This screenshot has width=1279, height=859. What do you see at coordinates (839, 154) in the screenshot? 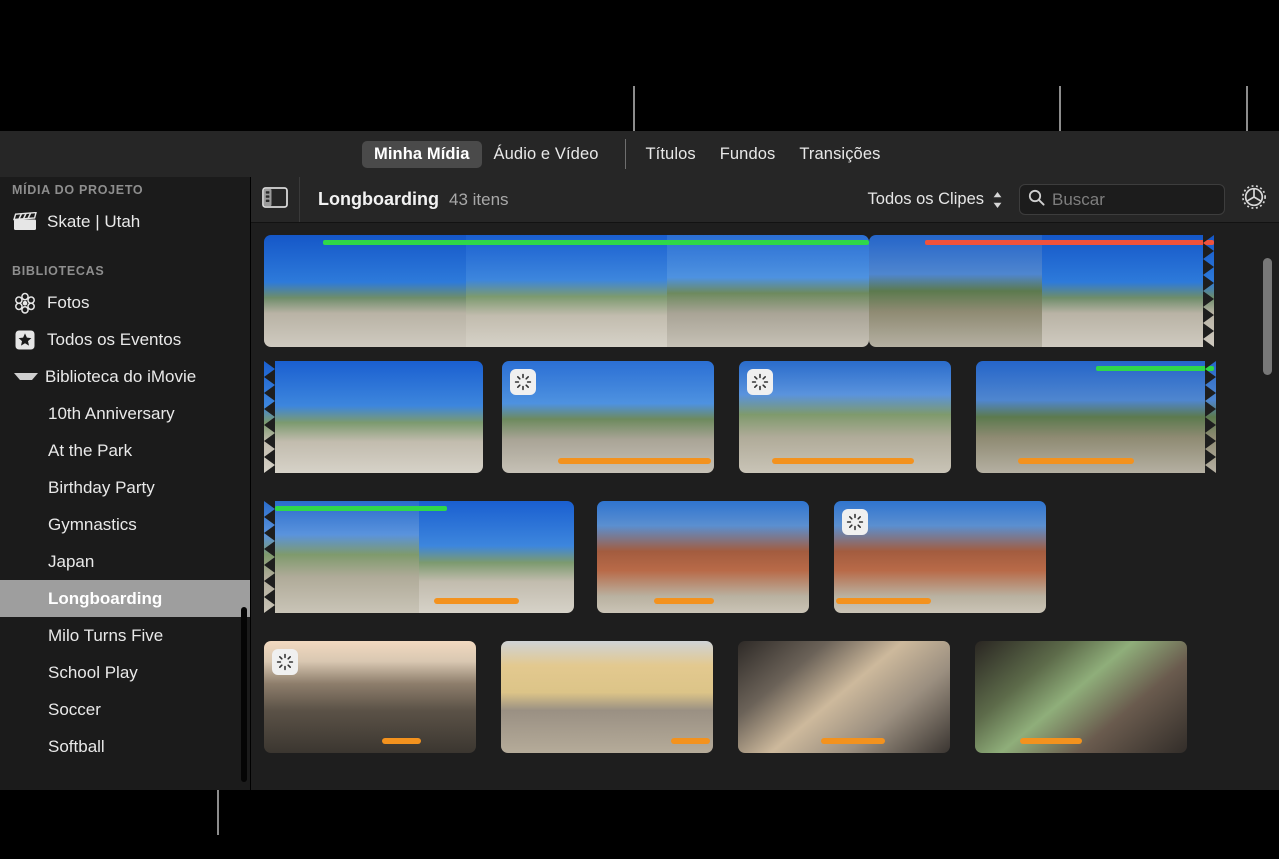
I see `tab-transicoes: Transições` at bounding box center [839, 154].